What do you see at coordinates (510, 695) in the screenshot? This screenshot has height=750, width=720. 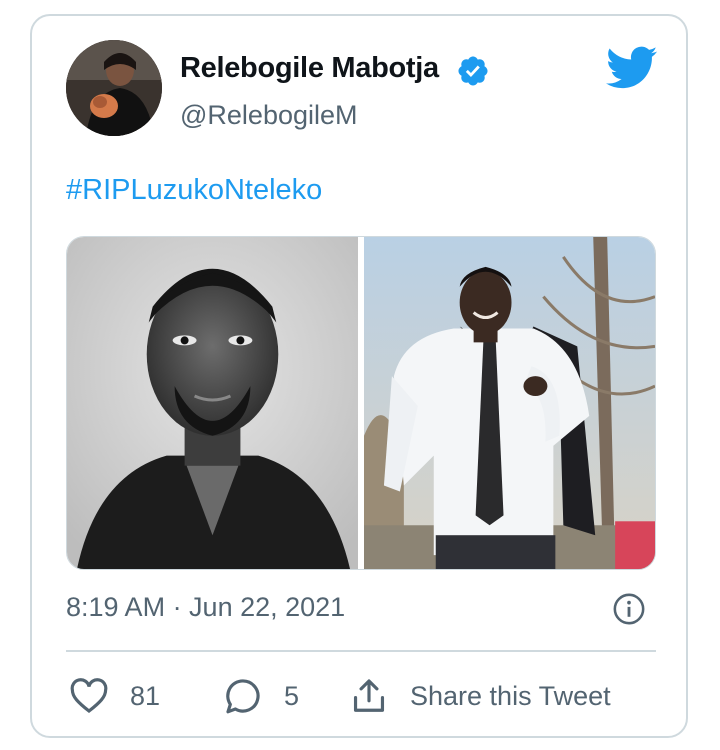 I see `share-label: Share this Tweet` at bounding box center [510, 695].